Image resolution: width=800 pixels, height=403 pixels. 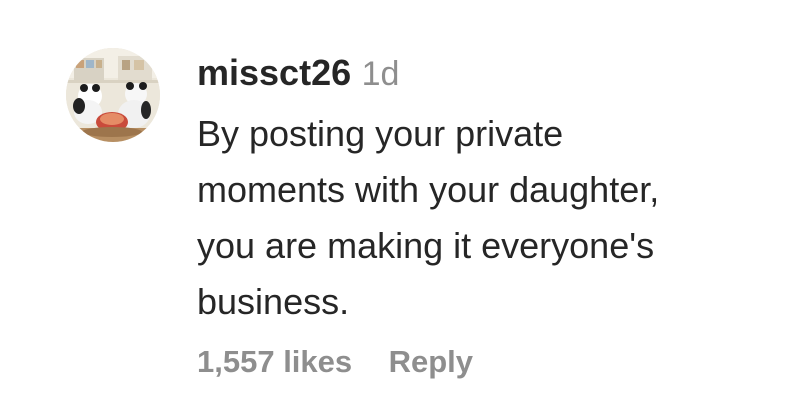 I want to click on profile-photo-icon, so click(x=113, y=95).